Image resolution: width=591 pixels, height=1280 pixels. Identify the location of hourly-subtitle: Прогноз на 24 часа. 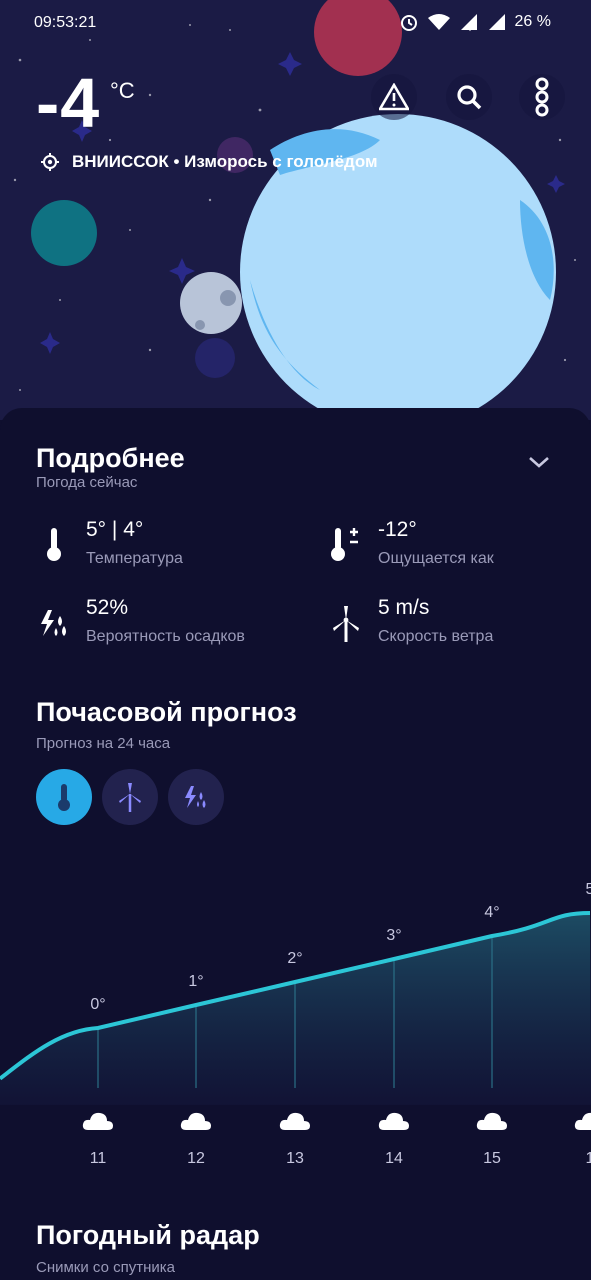
(103, 743).